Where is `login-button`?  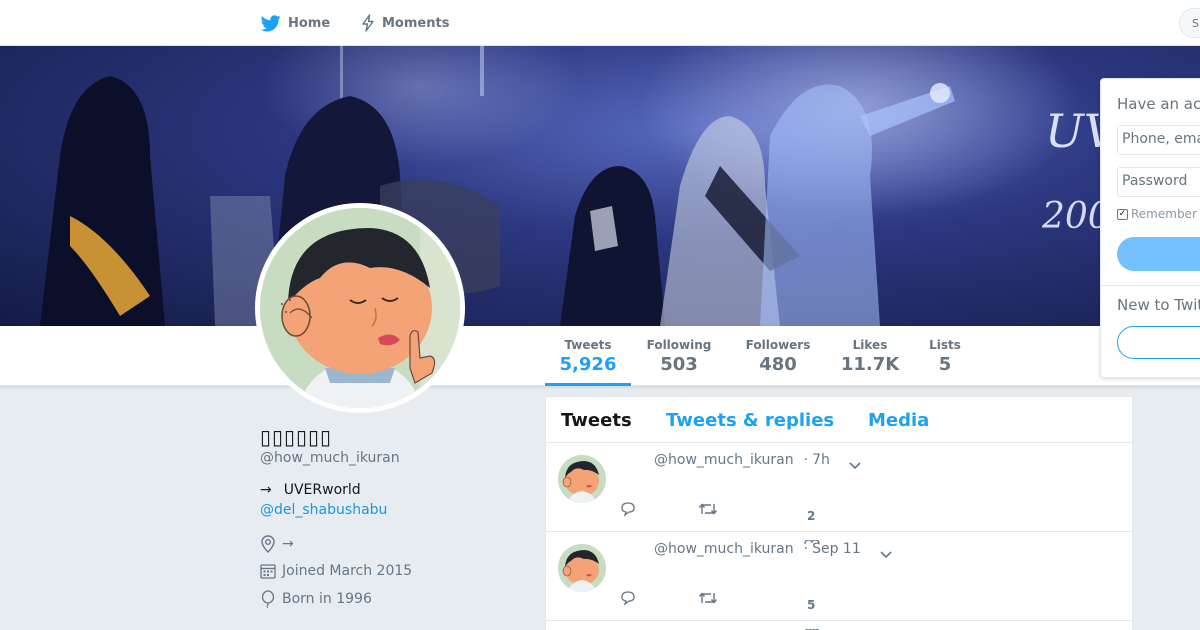 login-button is located at coordinates (1158, 254).